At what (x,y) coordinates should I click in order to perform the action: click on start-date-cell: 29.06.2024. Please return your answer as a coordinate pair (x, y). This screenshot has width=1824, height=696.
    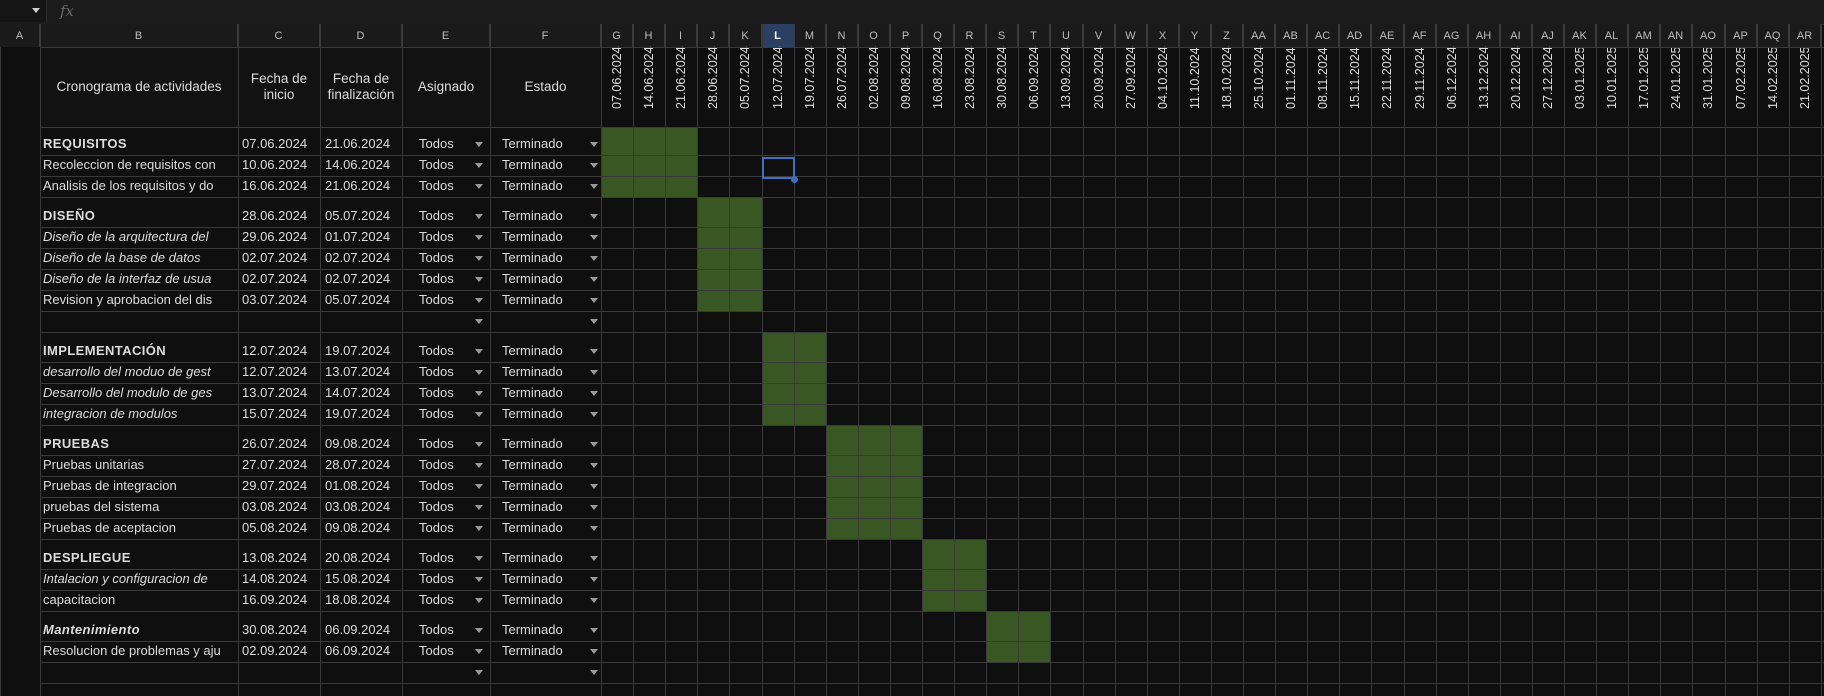
    Looking at the image, I should click on (274, 237).